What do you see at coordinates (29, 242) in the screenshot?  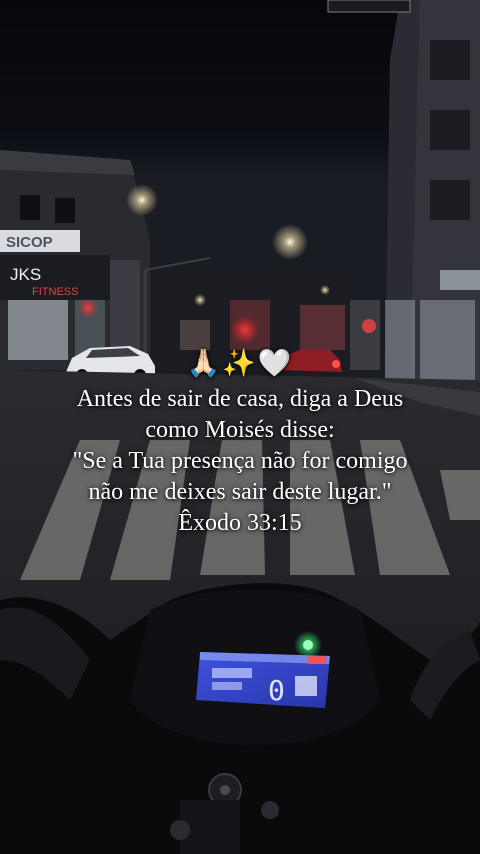 I see `store-sign-sicop: SICOP` at bounding box center [29, 242].